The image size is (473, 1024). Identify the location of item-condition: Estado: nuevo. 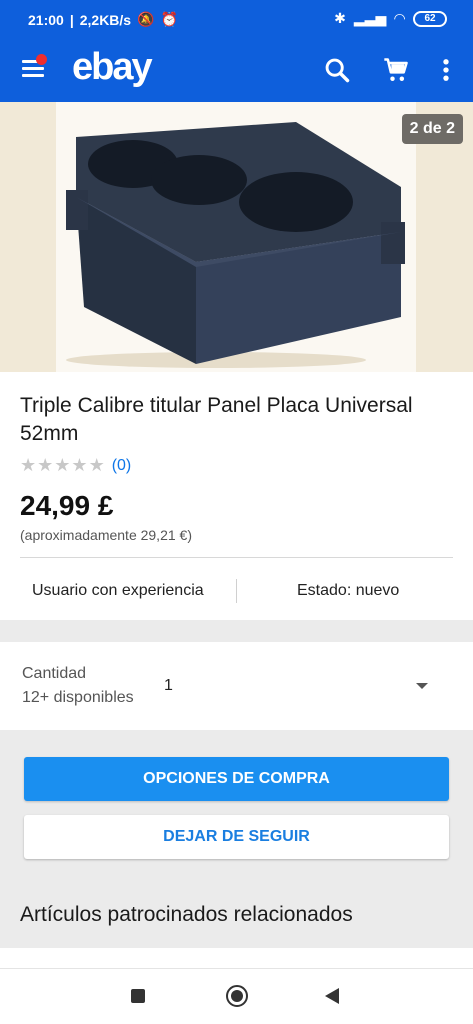
(348, 590).